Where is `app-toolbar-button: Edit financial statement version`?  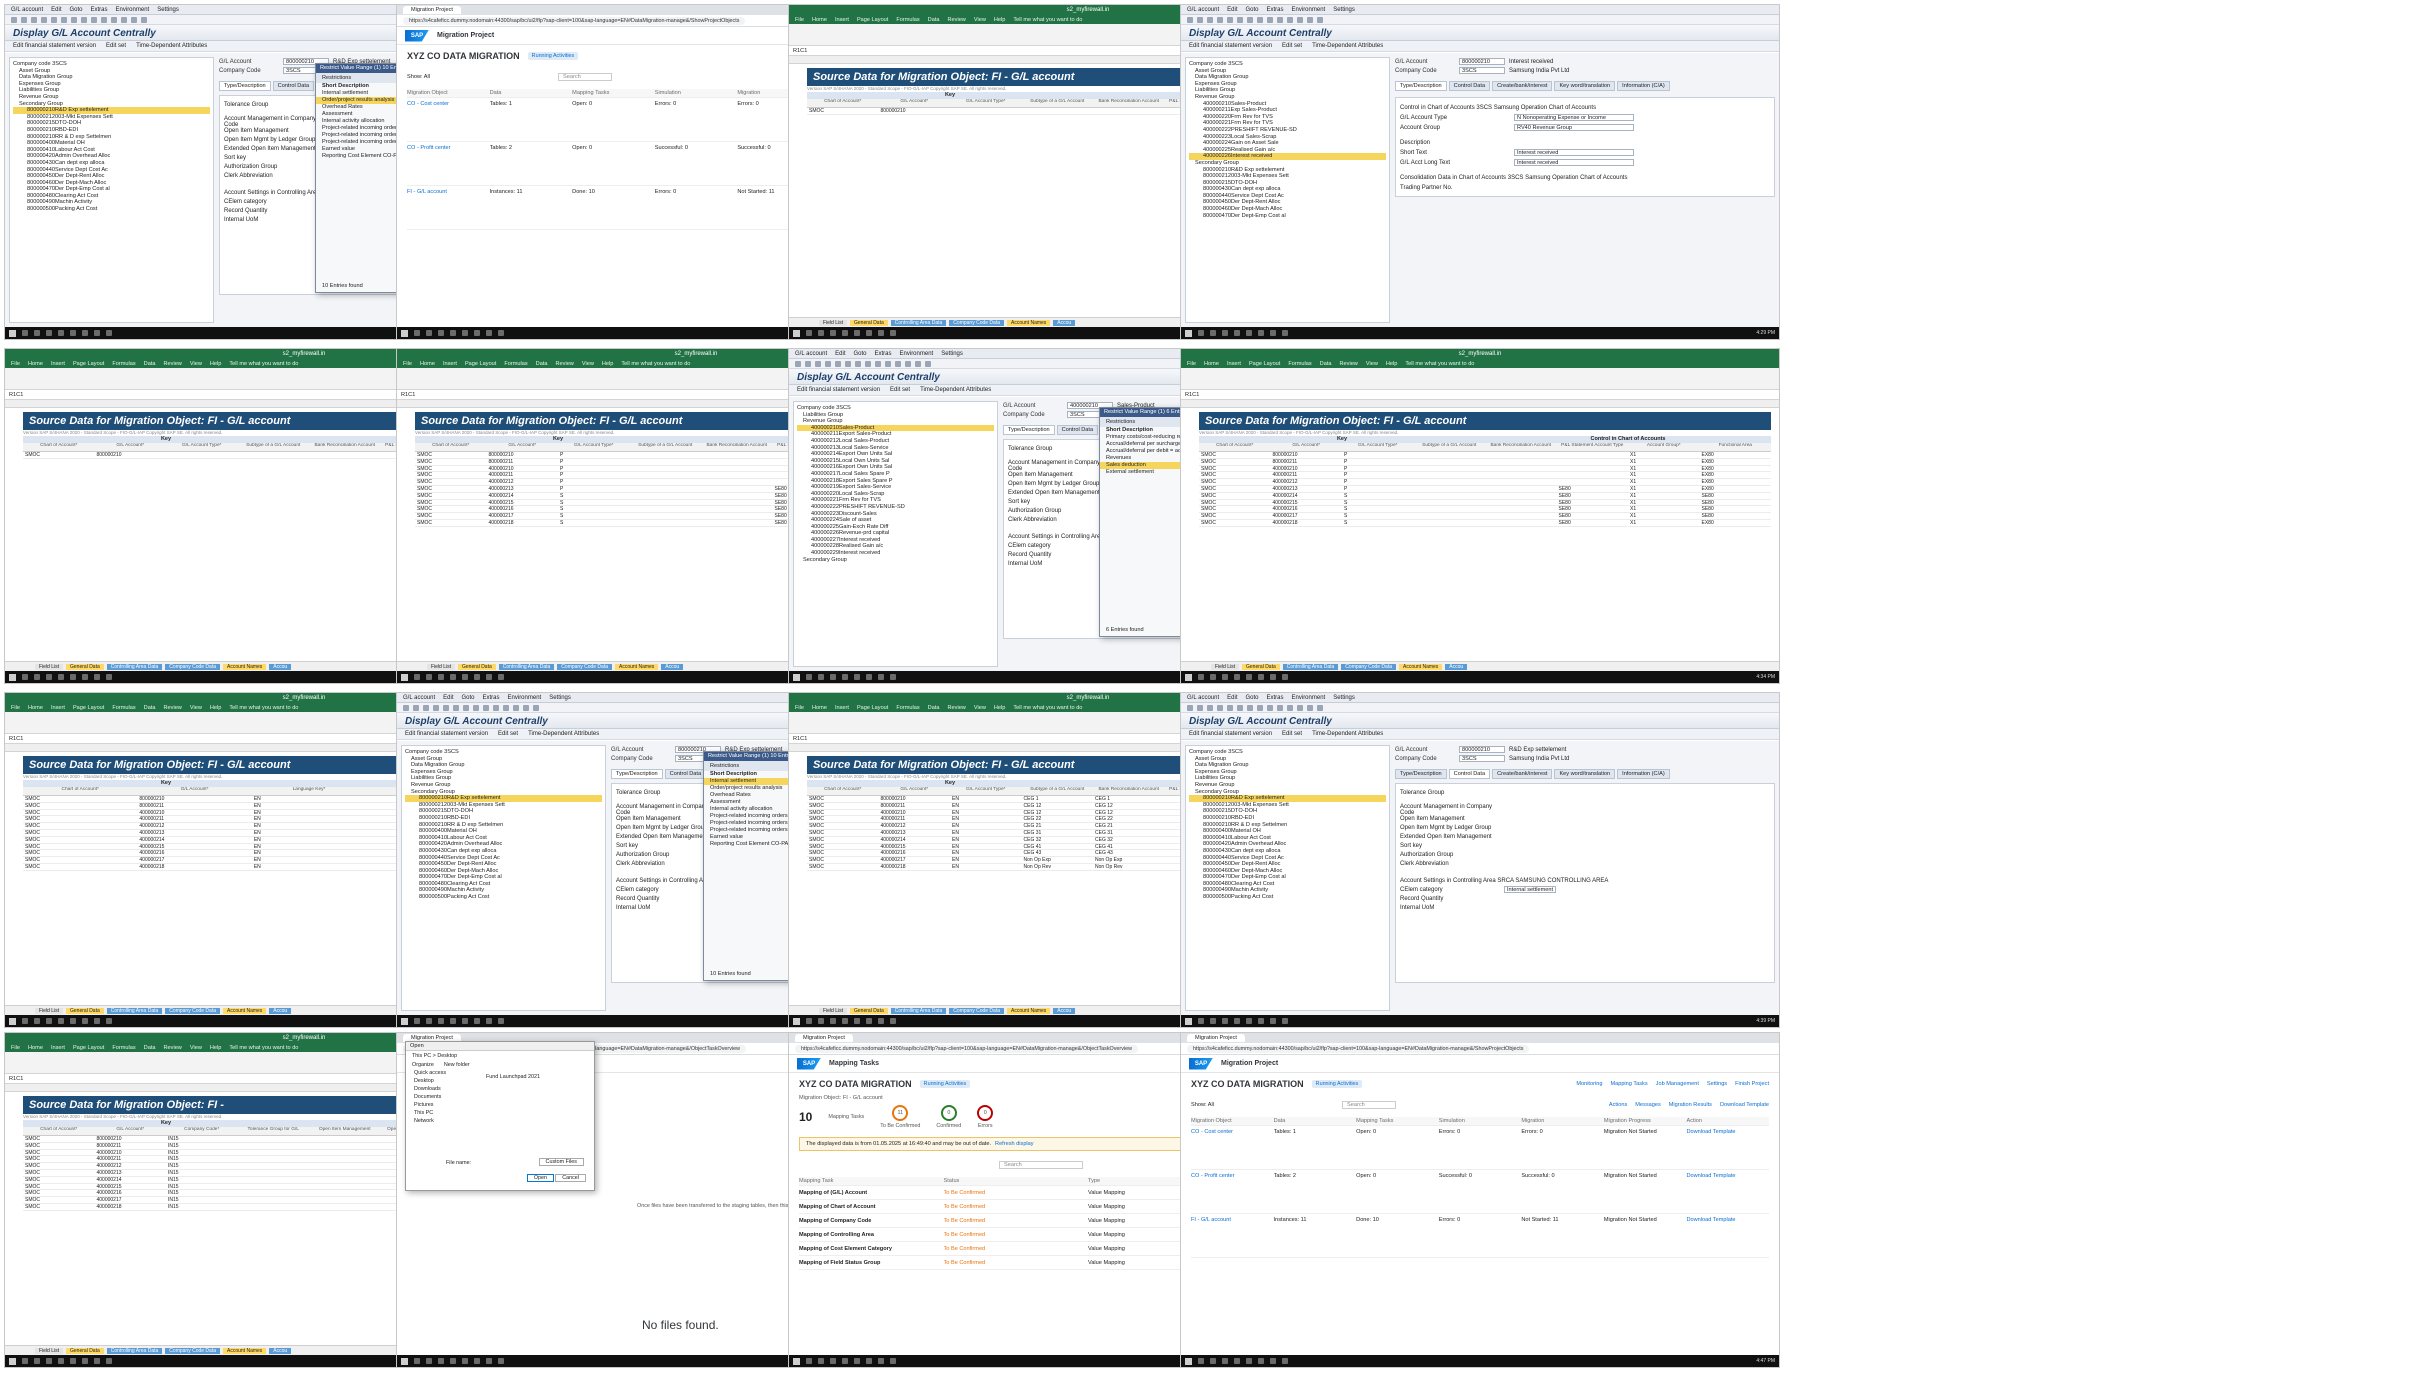
app-toolbar-button: Edit financial statement version is located at coordinates (54, 46).